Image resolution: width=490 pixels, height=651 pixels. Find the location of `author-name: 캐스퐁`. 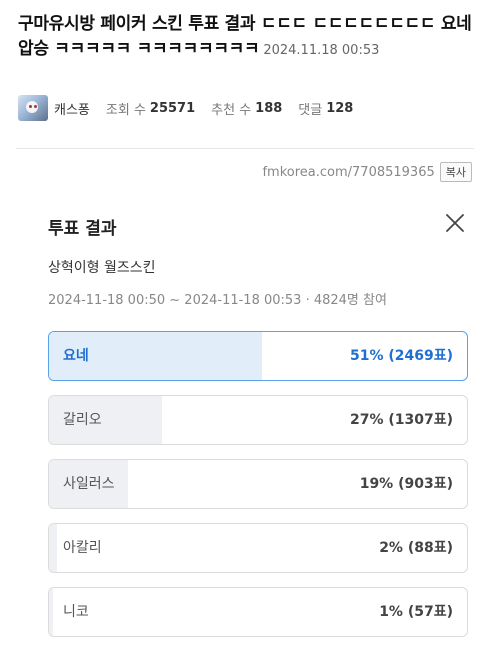

author-name: 캐스퐁 is located at coordinates (72, 108).